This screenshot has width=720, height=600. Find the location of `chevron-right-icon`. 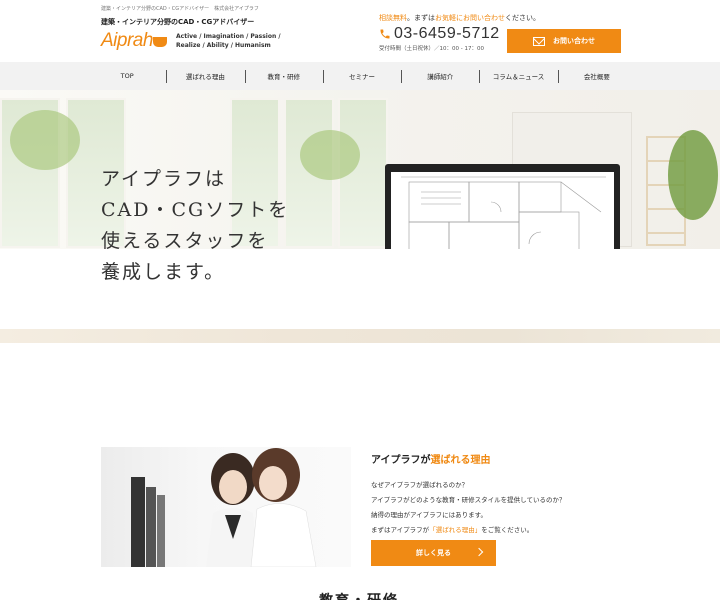

chevron-right-icon is located at coordinates (479, 552).